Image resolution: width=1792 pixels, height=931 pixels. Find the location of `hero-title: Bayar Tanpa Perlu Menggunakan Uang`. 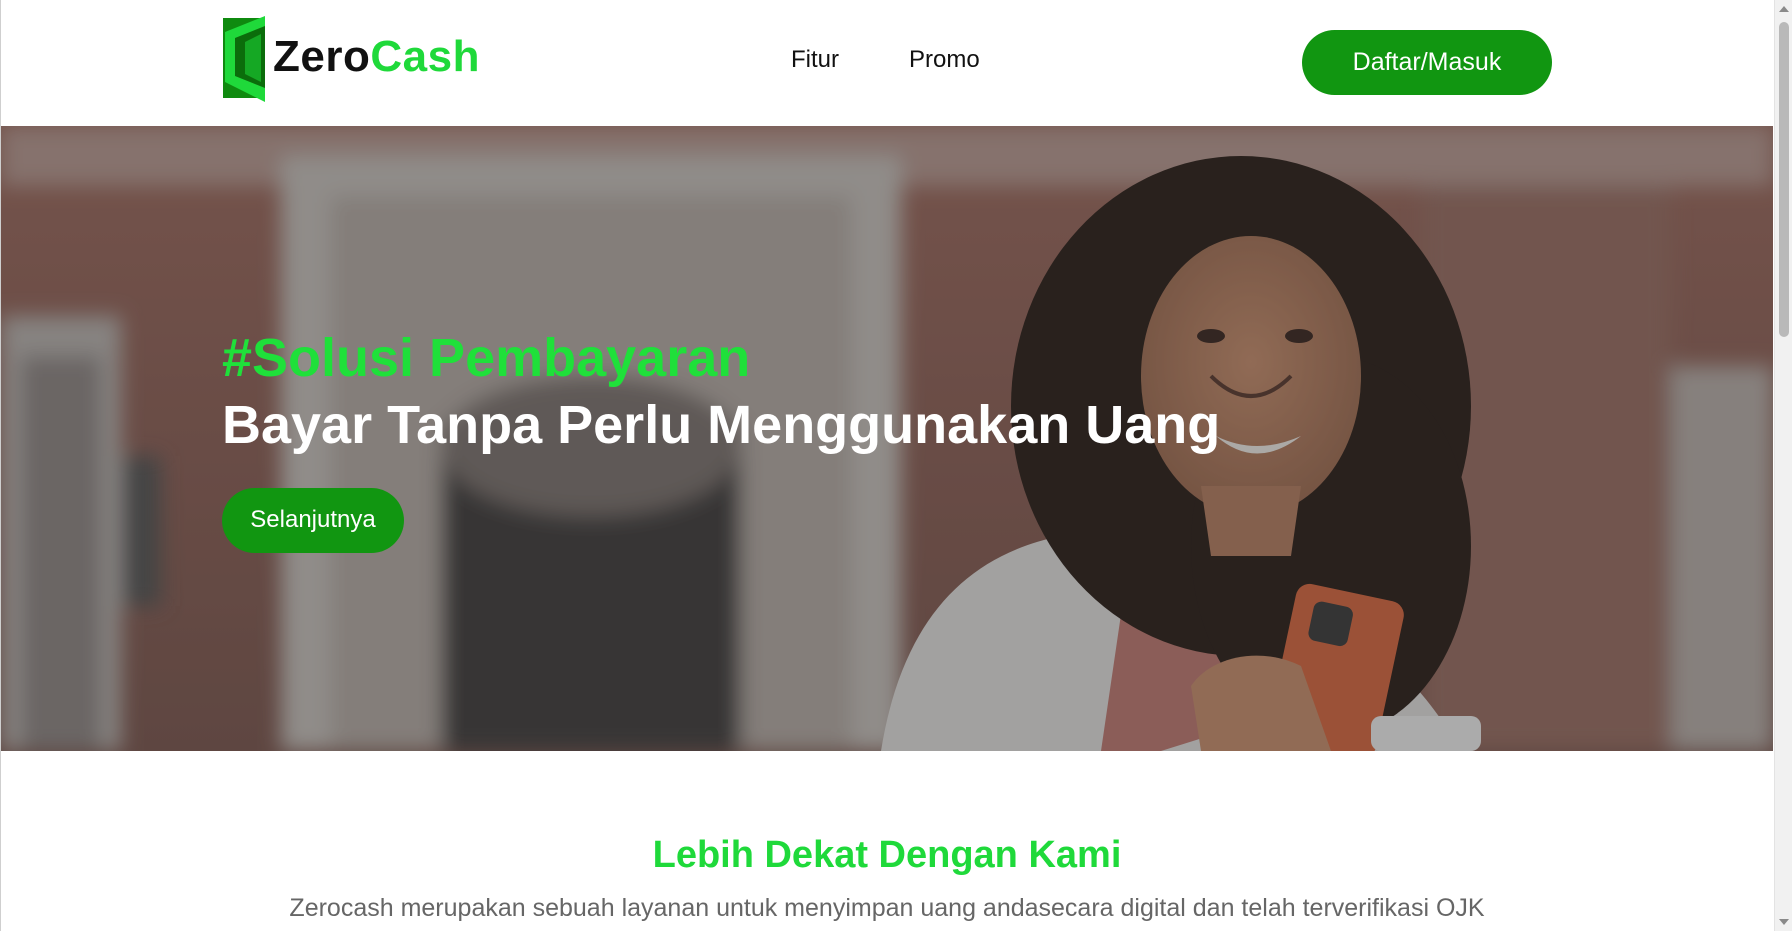

hero-title: Bayar Tanpa Perlu Menggunakan Uang is located at coordinates (721, 424).